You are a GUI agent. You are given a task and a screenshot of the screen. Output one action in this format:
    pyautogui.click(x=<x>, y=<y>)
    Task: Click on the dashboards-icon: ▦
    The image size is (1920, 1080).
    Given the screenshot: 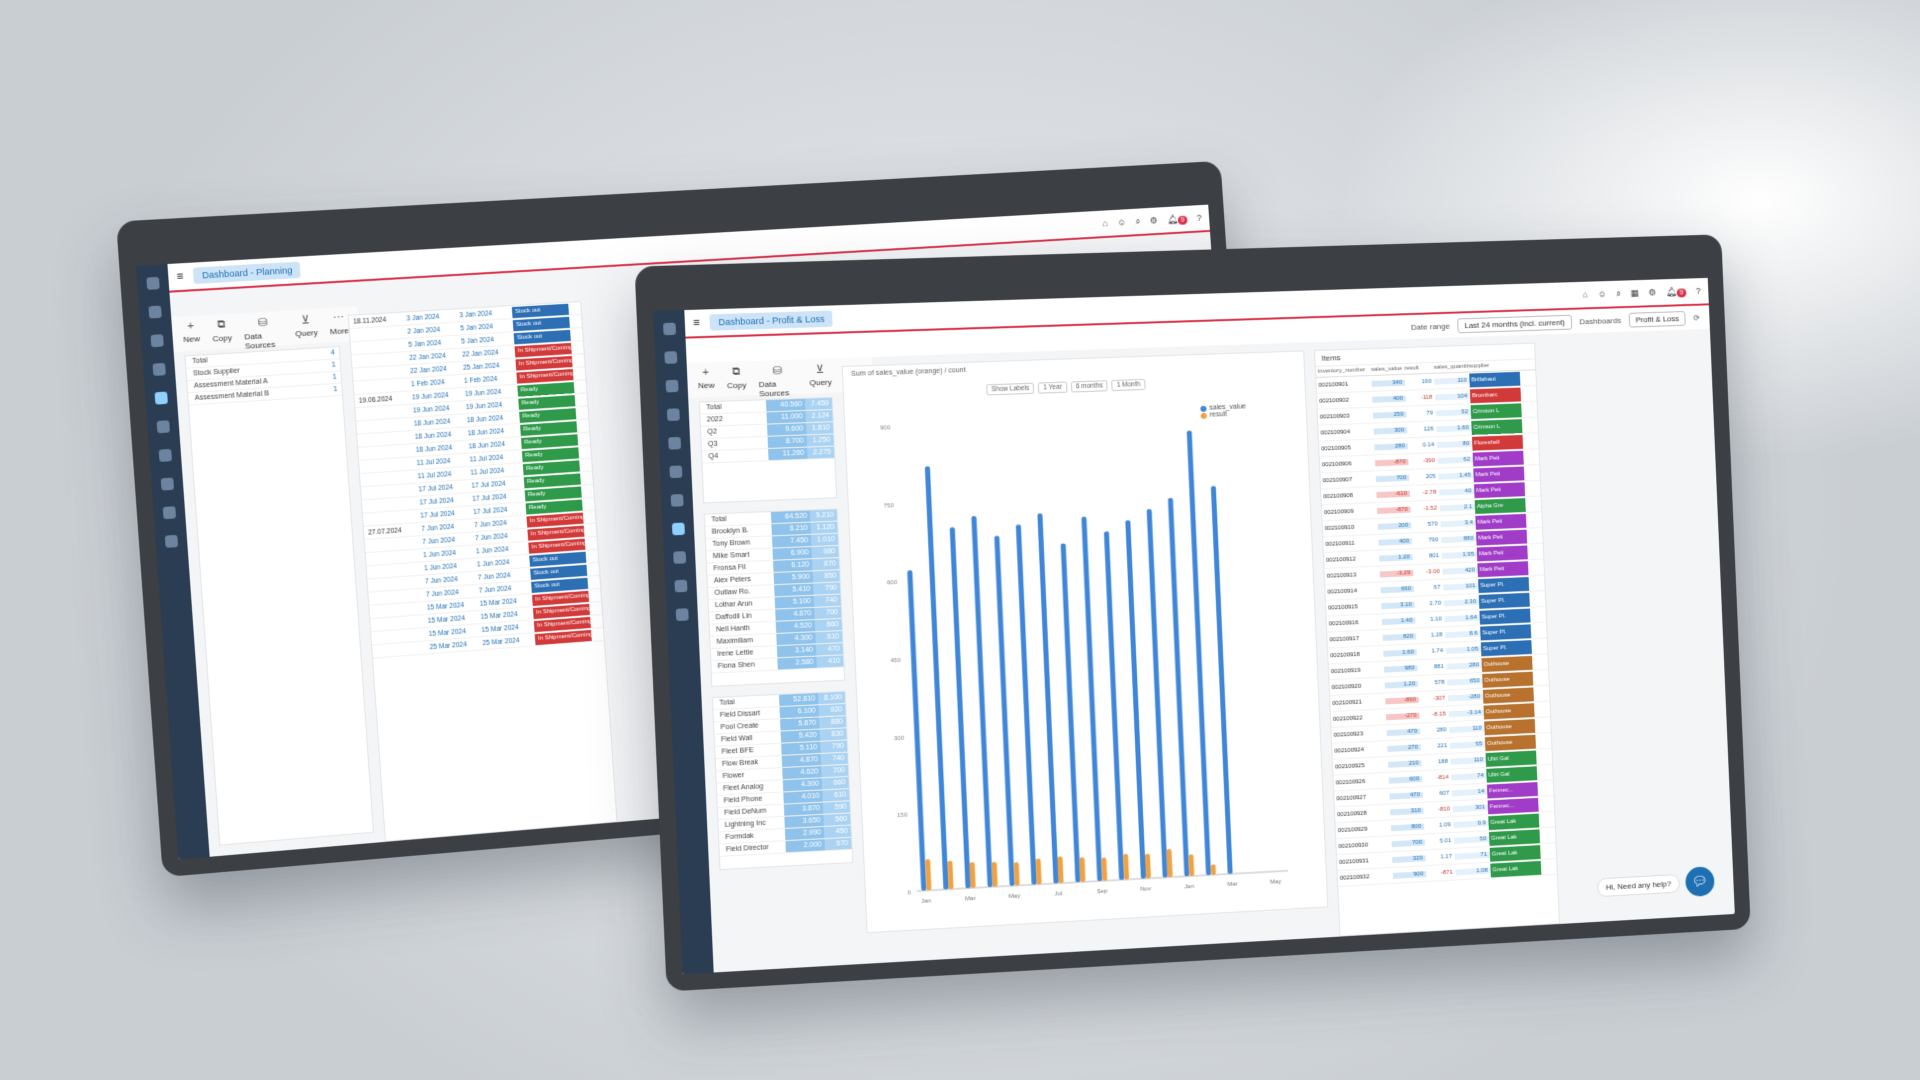 What is the action you would take?
    pyautogui.click(x=1634, y=292)
    